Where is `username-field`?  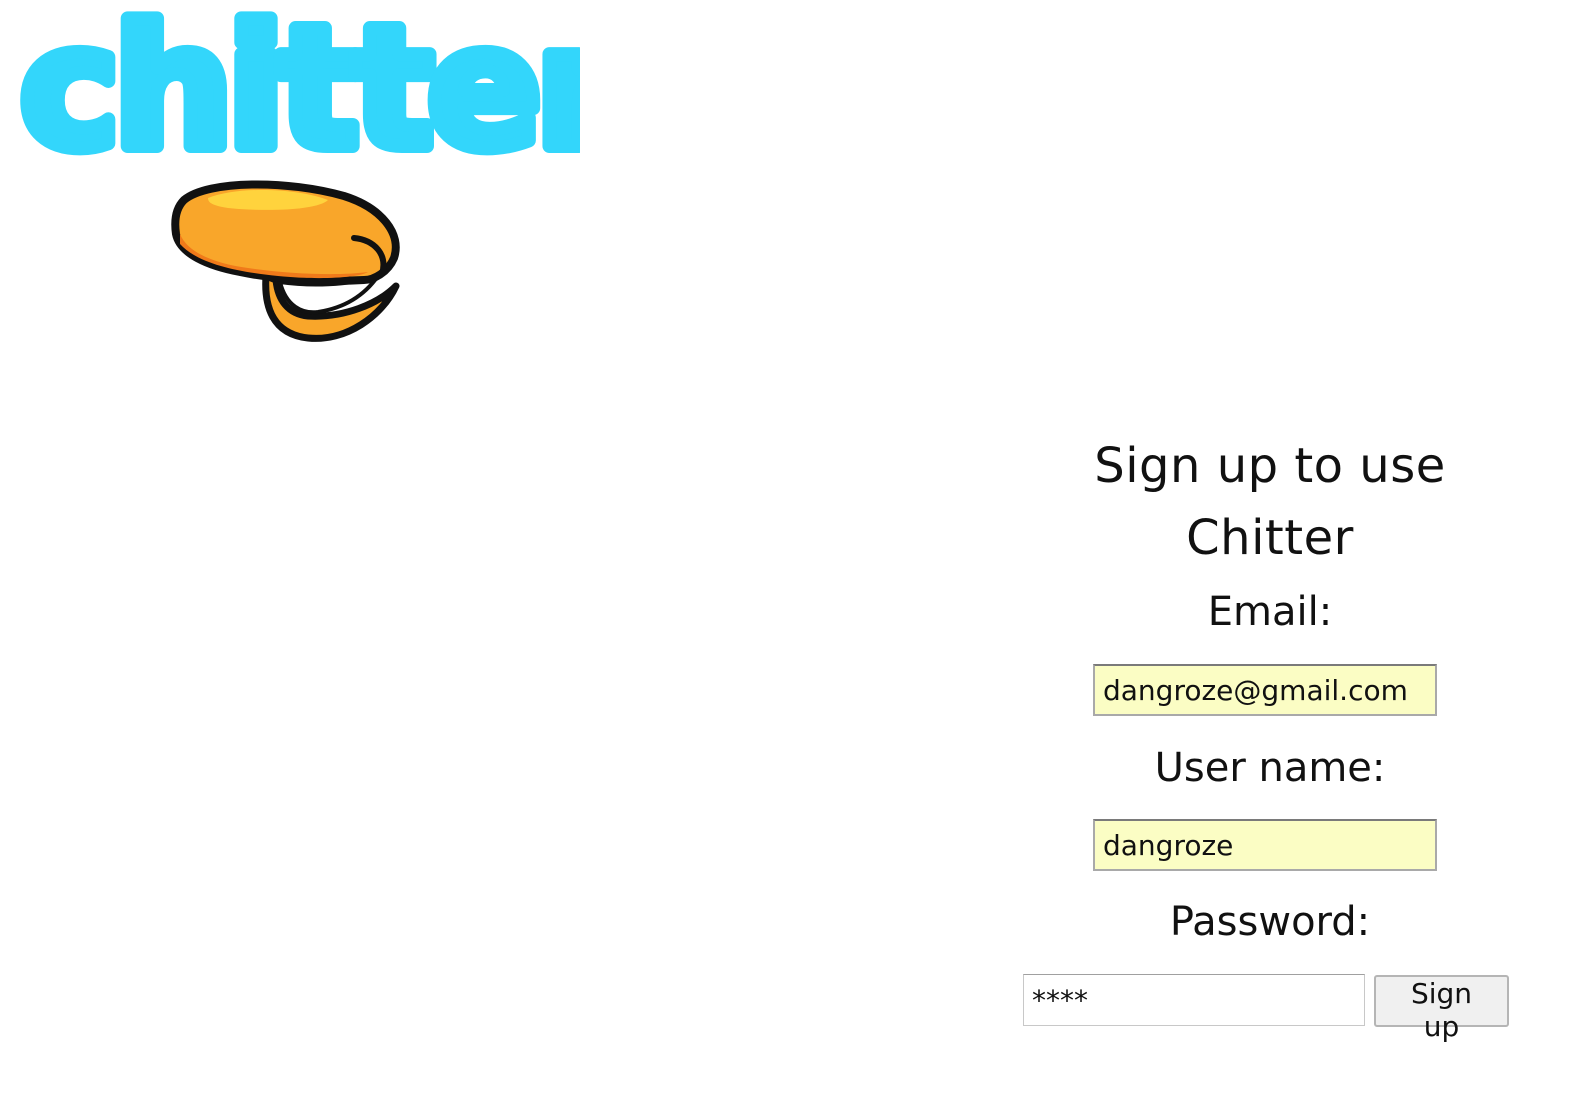
username-field is located at coordinates (1265, 845).